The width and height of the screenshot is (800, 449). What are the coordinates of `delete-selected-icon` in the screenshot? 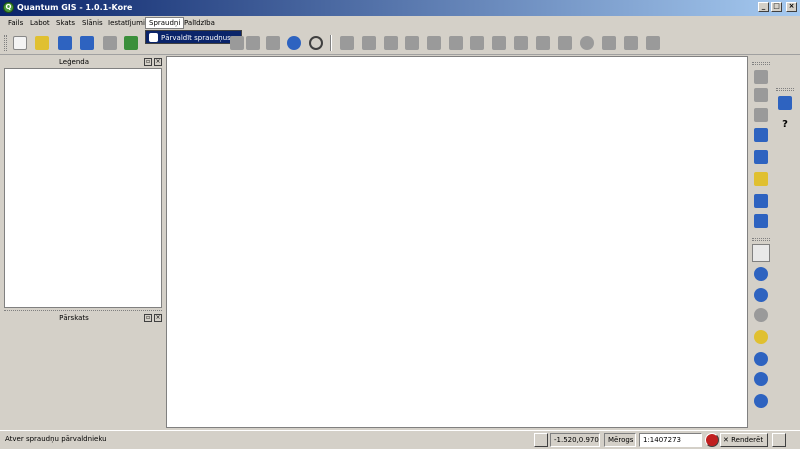 It's located at (565, 43).